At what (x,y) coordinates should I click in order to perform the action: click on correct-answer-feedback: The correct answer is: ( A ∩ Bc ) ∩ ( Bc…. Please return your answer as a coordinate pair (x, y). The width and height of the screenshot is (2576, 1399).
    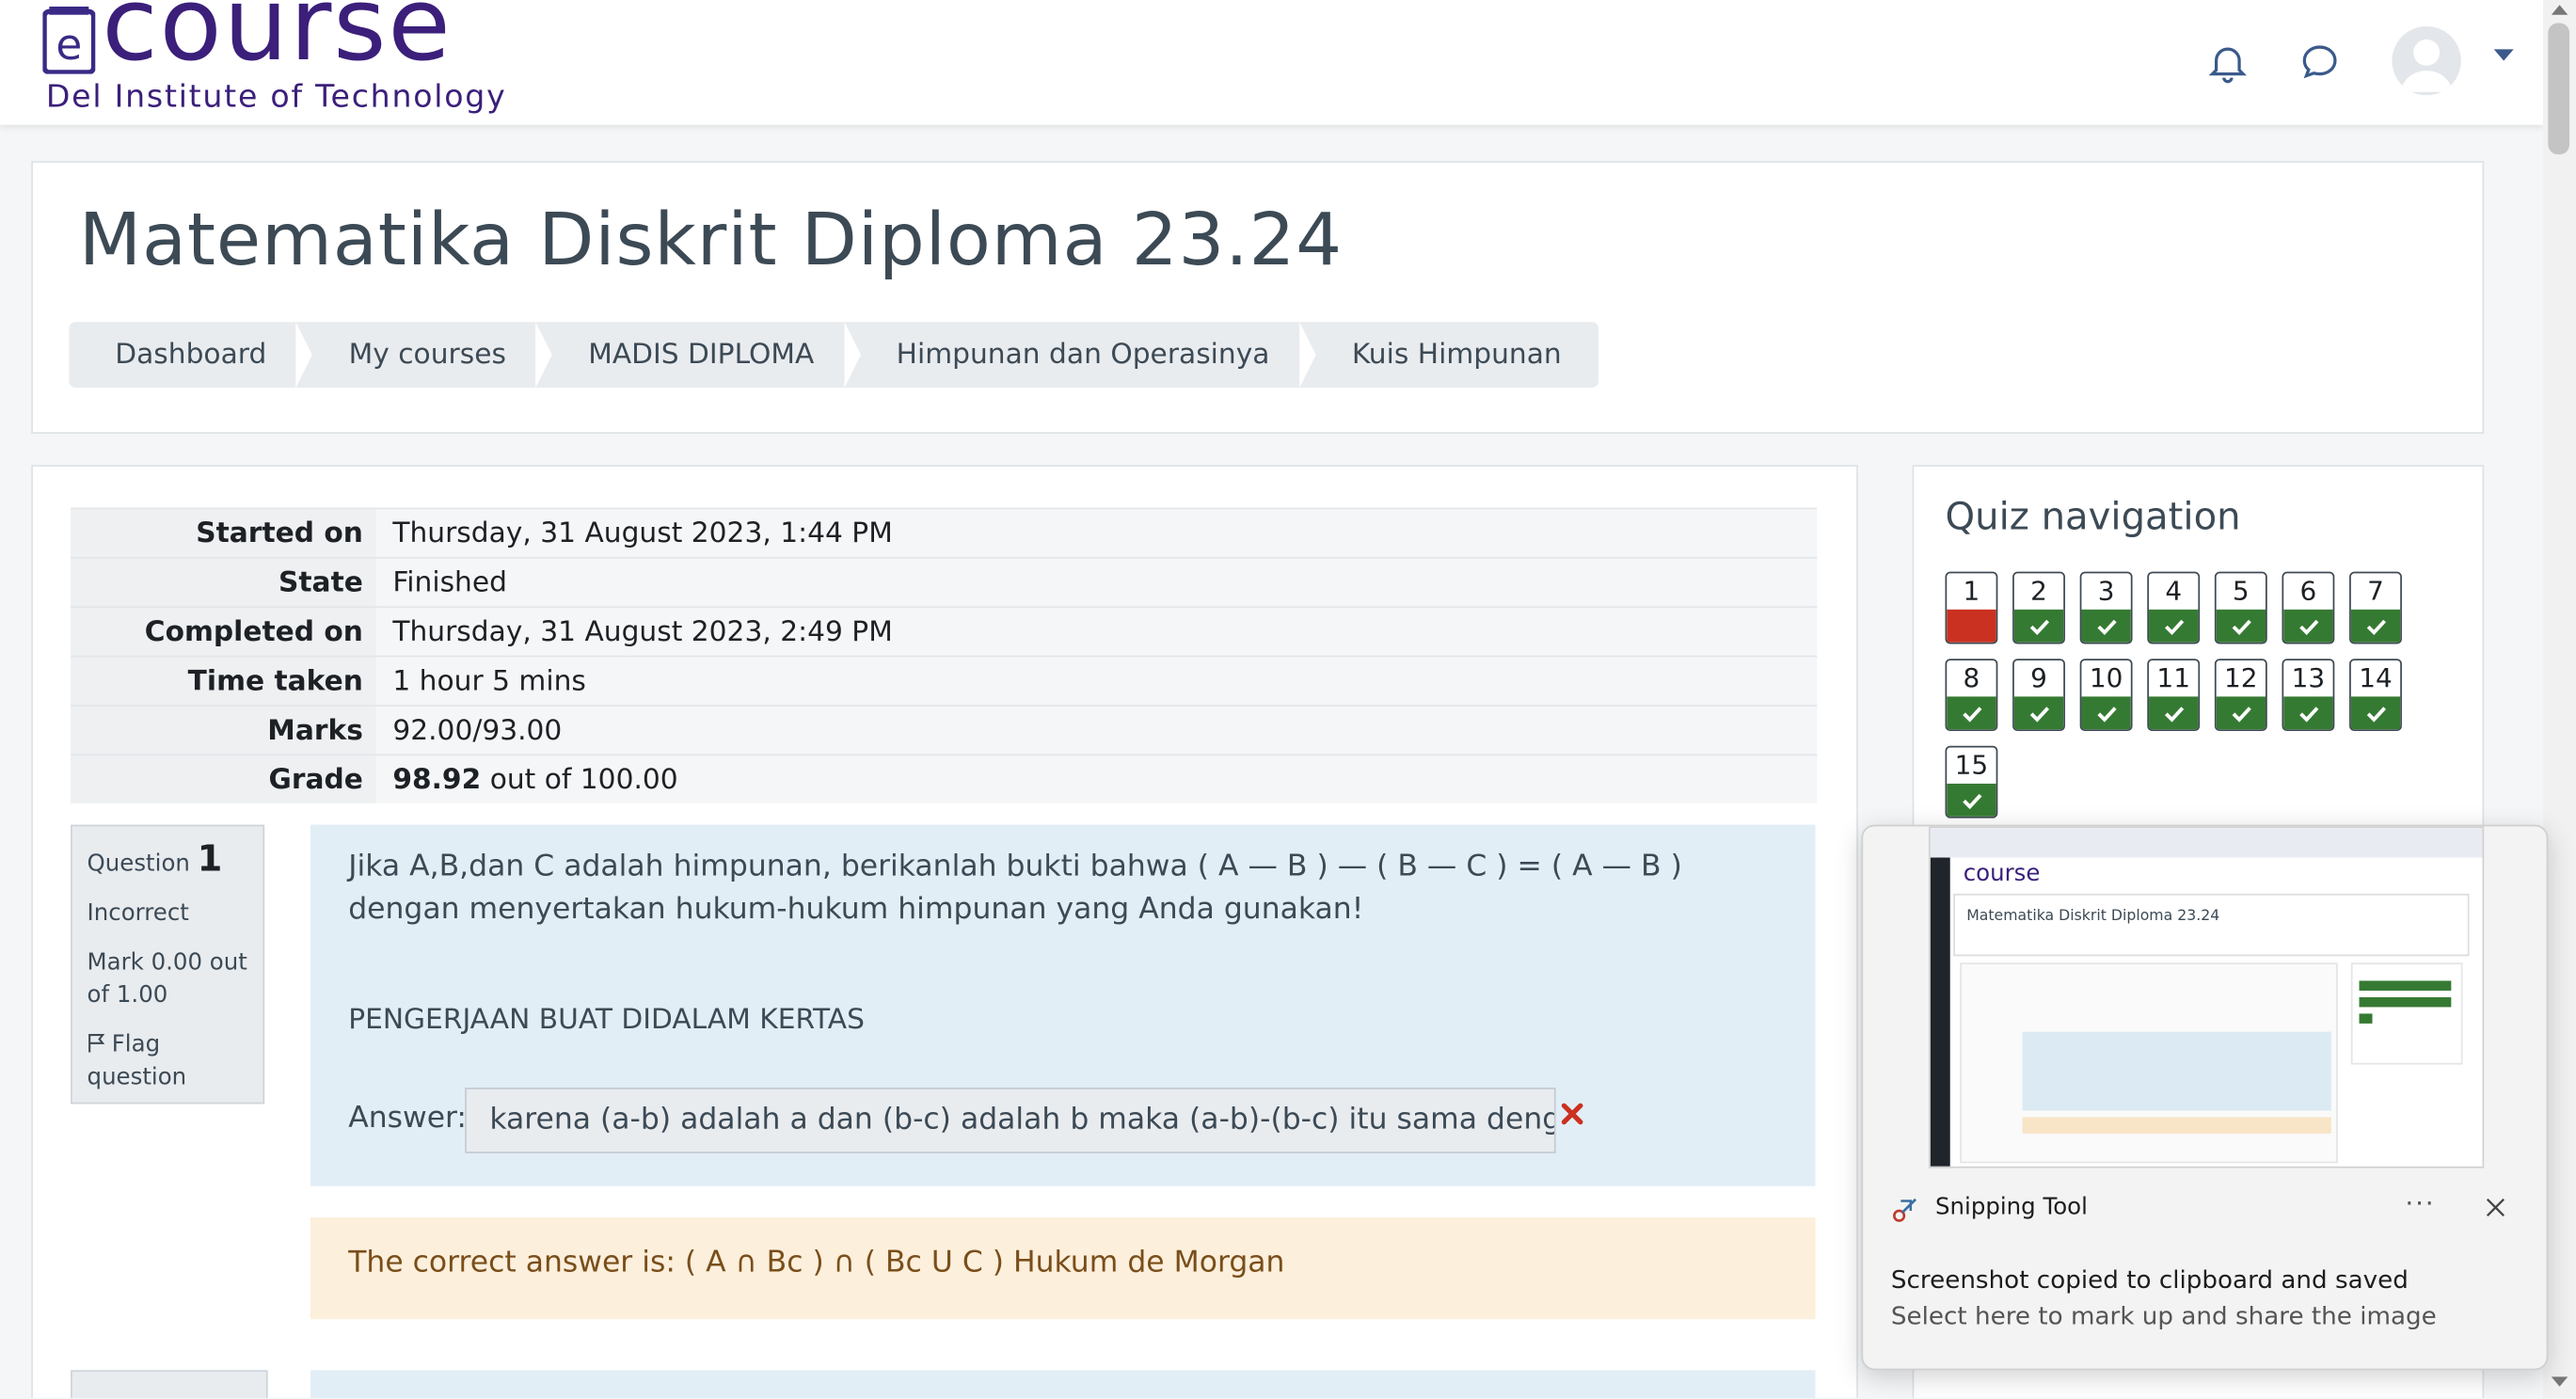
    Looking at the image, I should click on (1063, 1268).